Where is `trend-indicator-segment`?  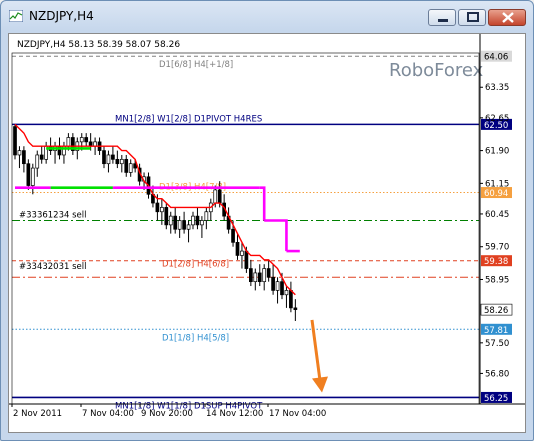 trend-indicator-segment is located at coordinates (285, 235).